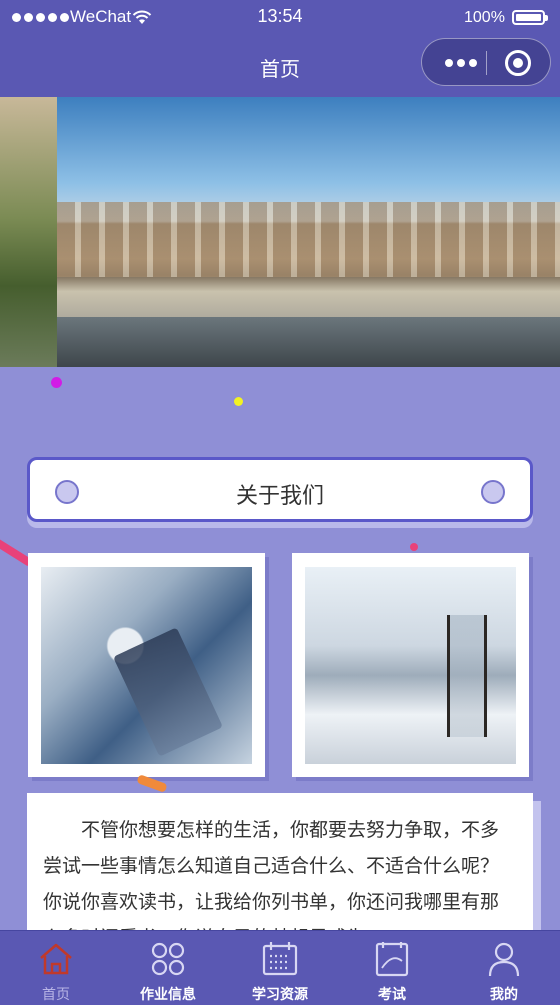 Image resolution: width=560 pixels, height=1005 pixels. What do you see at coordinates (168, 959) in the screenshot?
I see `apps-icon` at bounding box center [168, 959].